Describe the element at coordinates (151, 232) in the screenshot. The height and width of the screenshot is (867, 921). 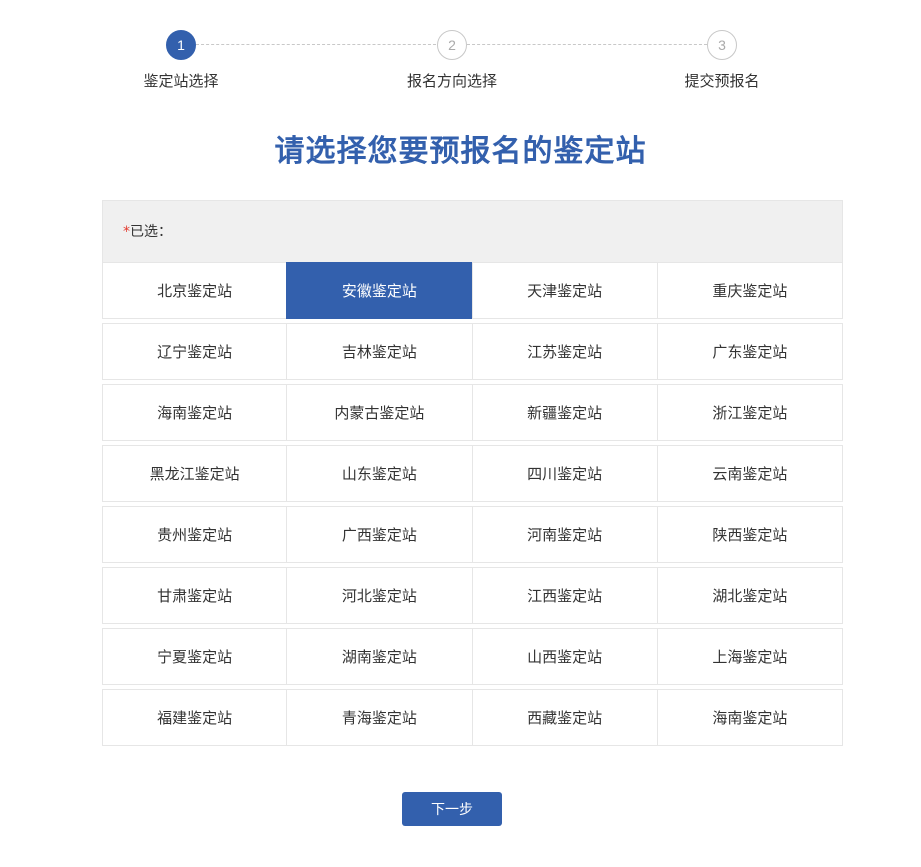
I see `selected-label: 已选：` at that location.